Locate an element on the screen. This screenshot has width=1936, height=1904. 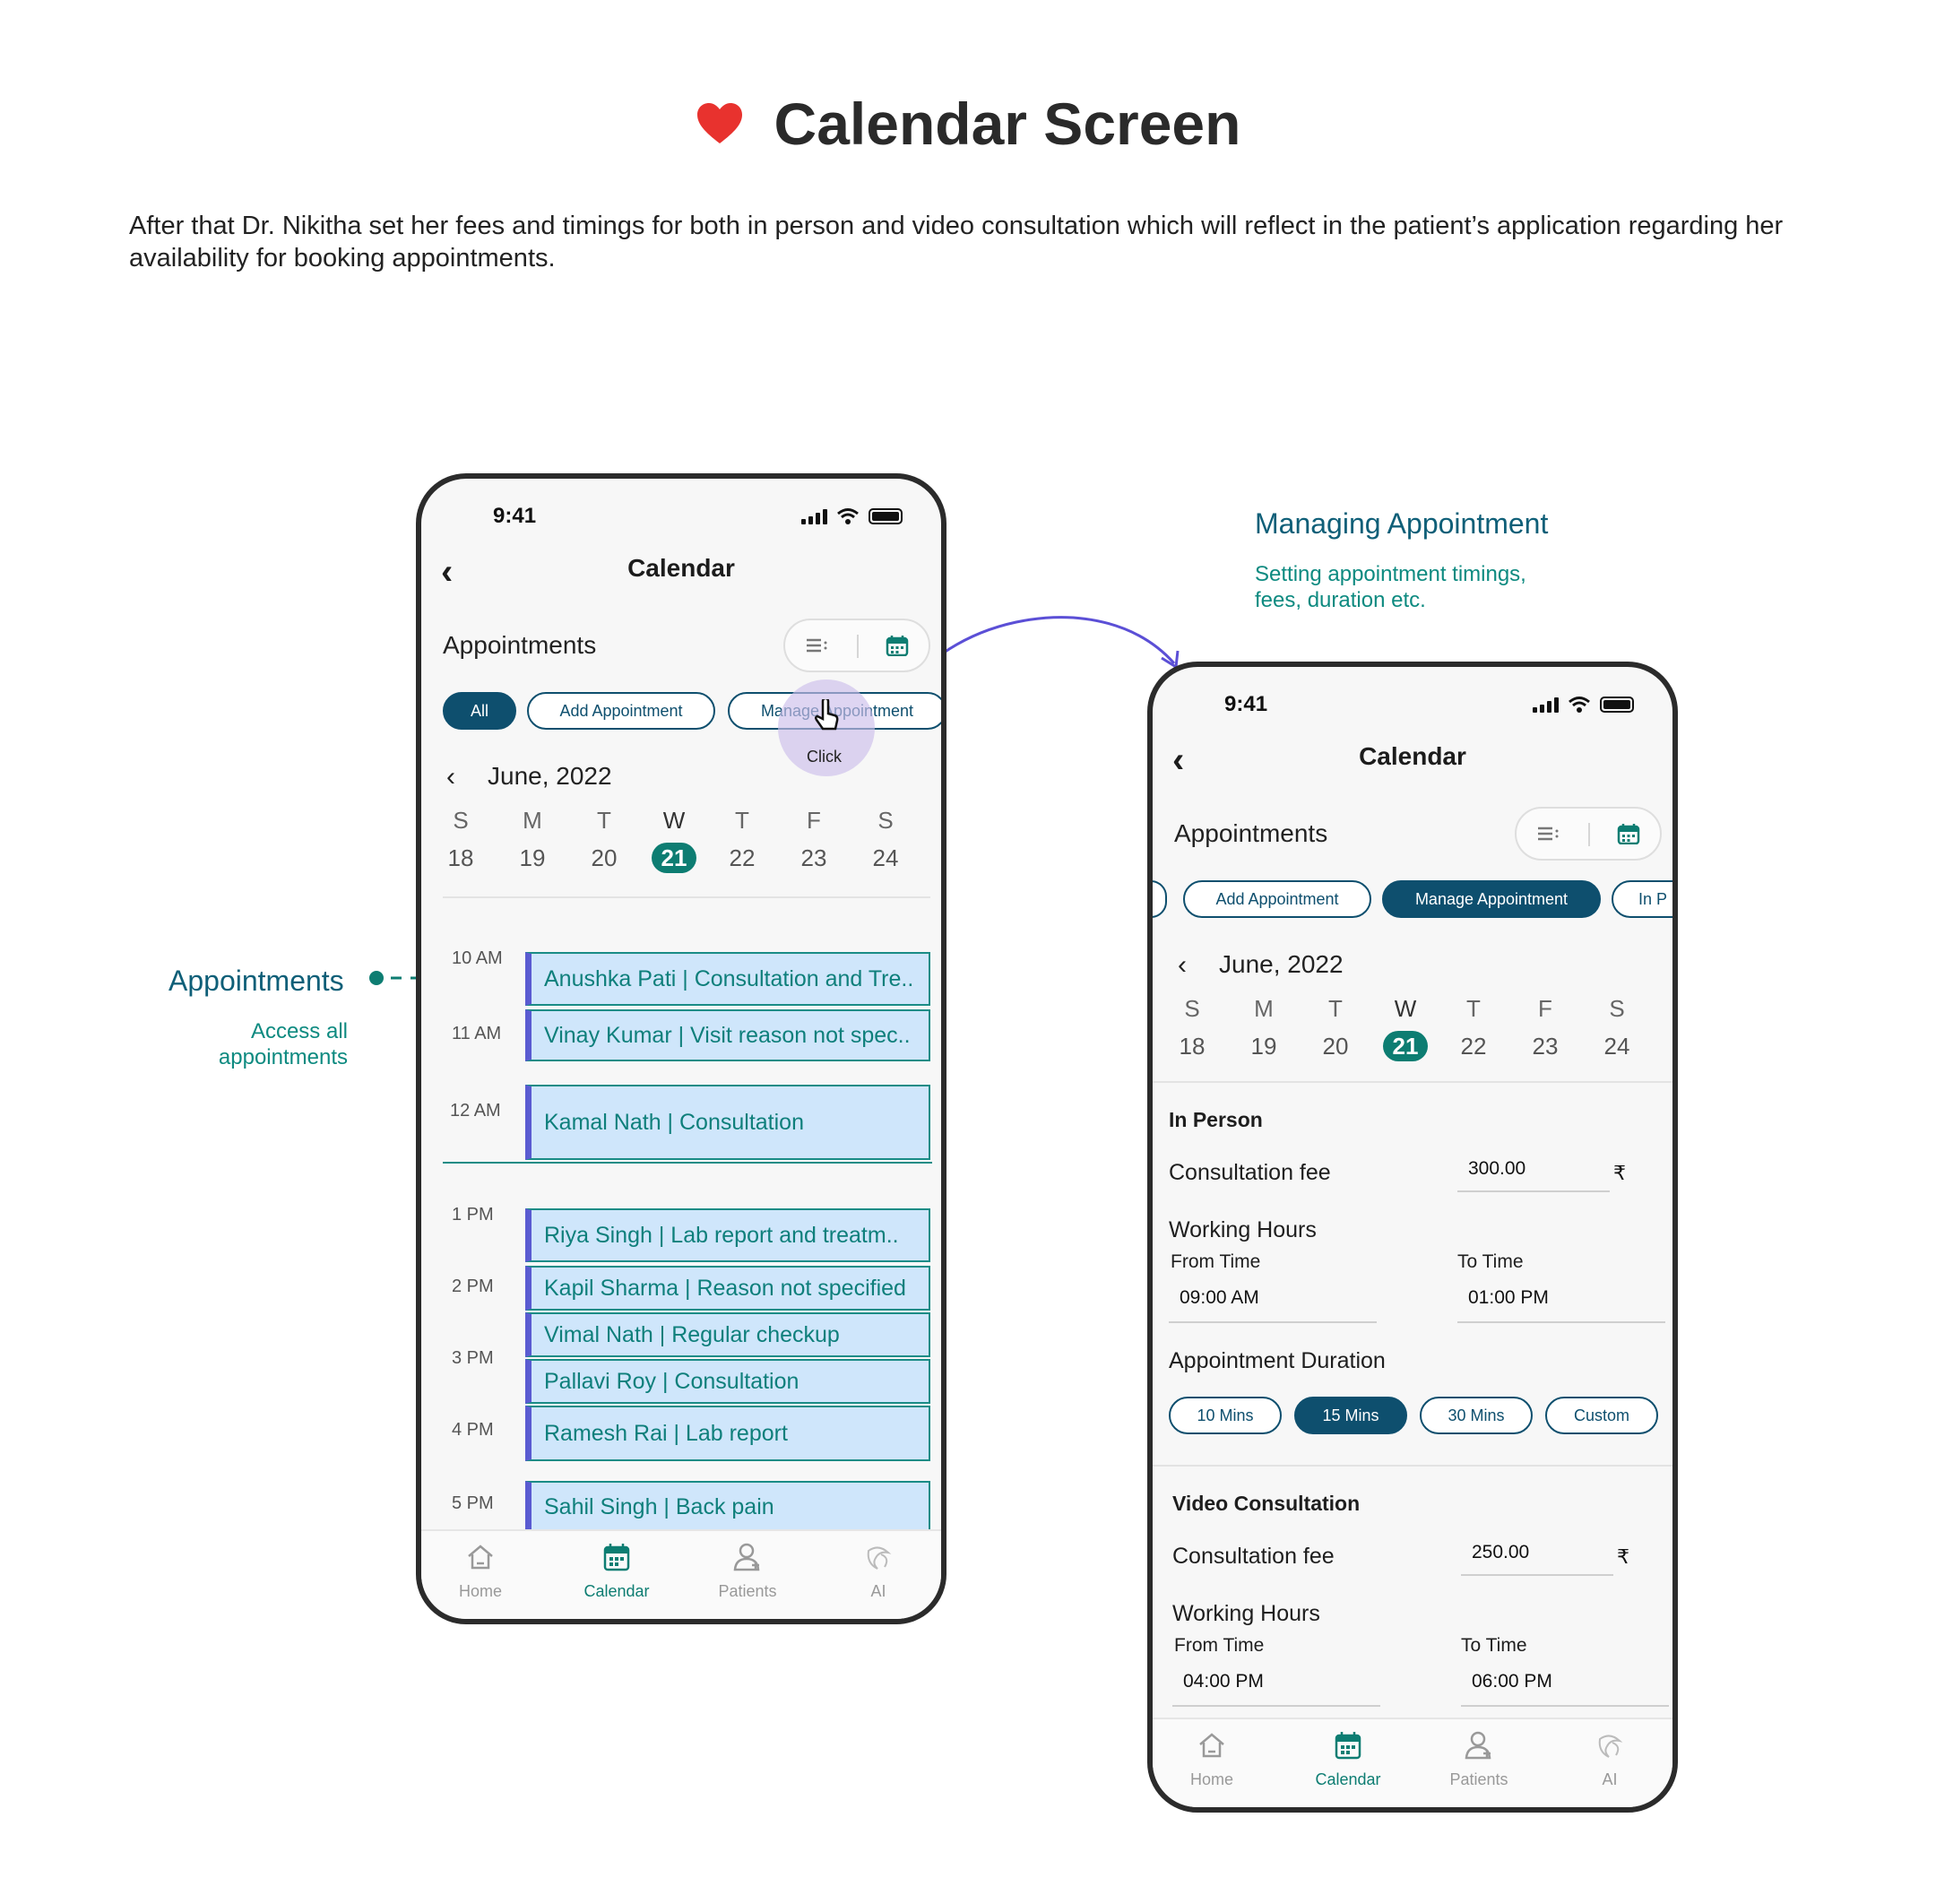
appointment-card: Sahil Singh | Back pain is located at coordinates (727, 1507).